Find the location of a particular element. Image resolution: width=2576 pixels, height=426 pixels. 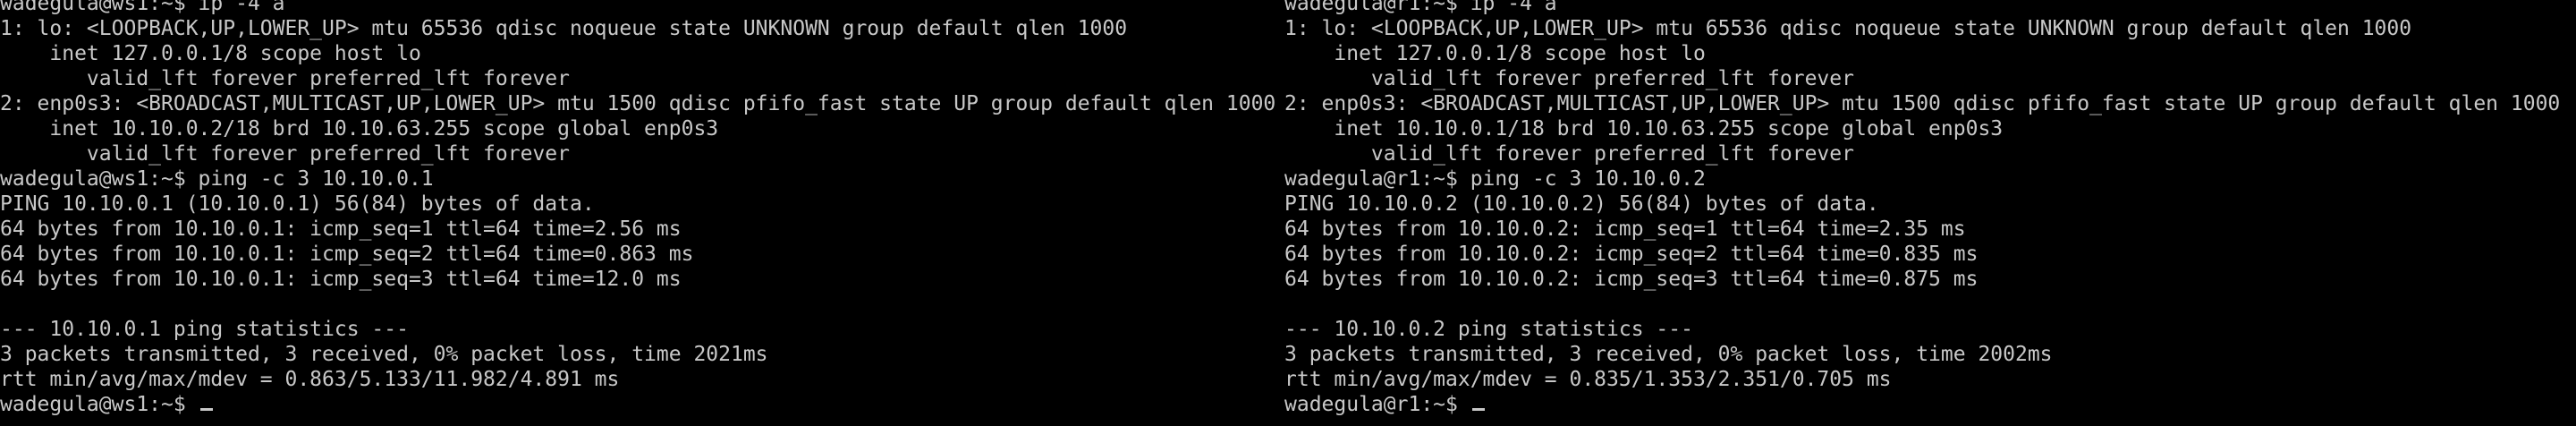

shell-prompt: wadegula@ws1:~$ is located at coordinates (99, 404).